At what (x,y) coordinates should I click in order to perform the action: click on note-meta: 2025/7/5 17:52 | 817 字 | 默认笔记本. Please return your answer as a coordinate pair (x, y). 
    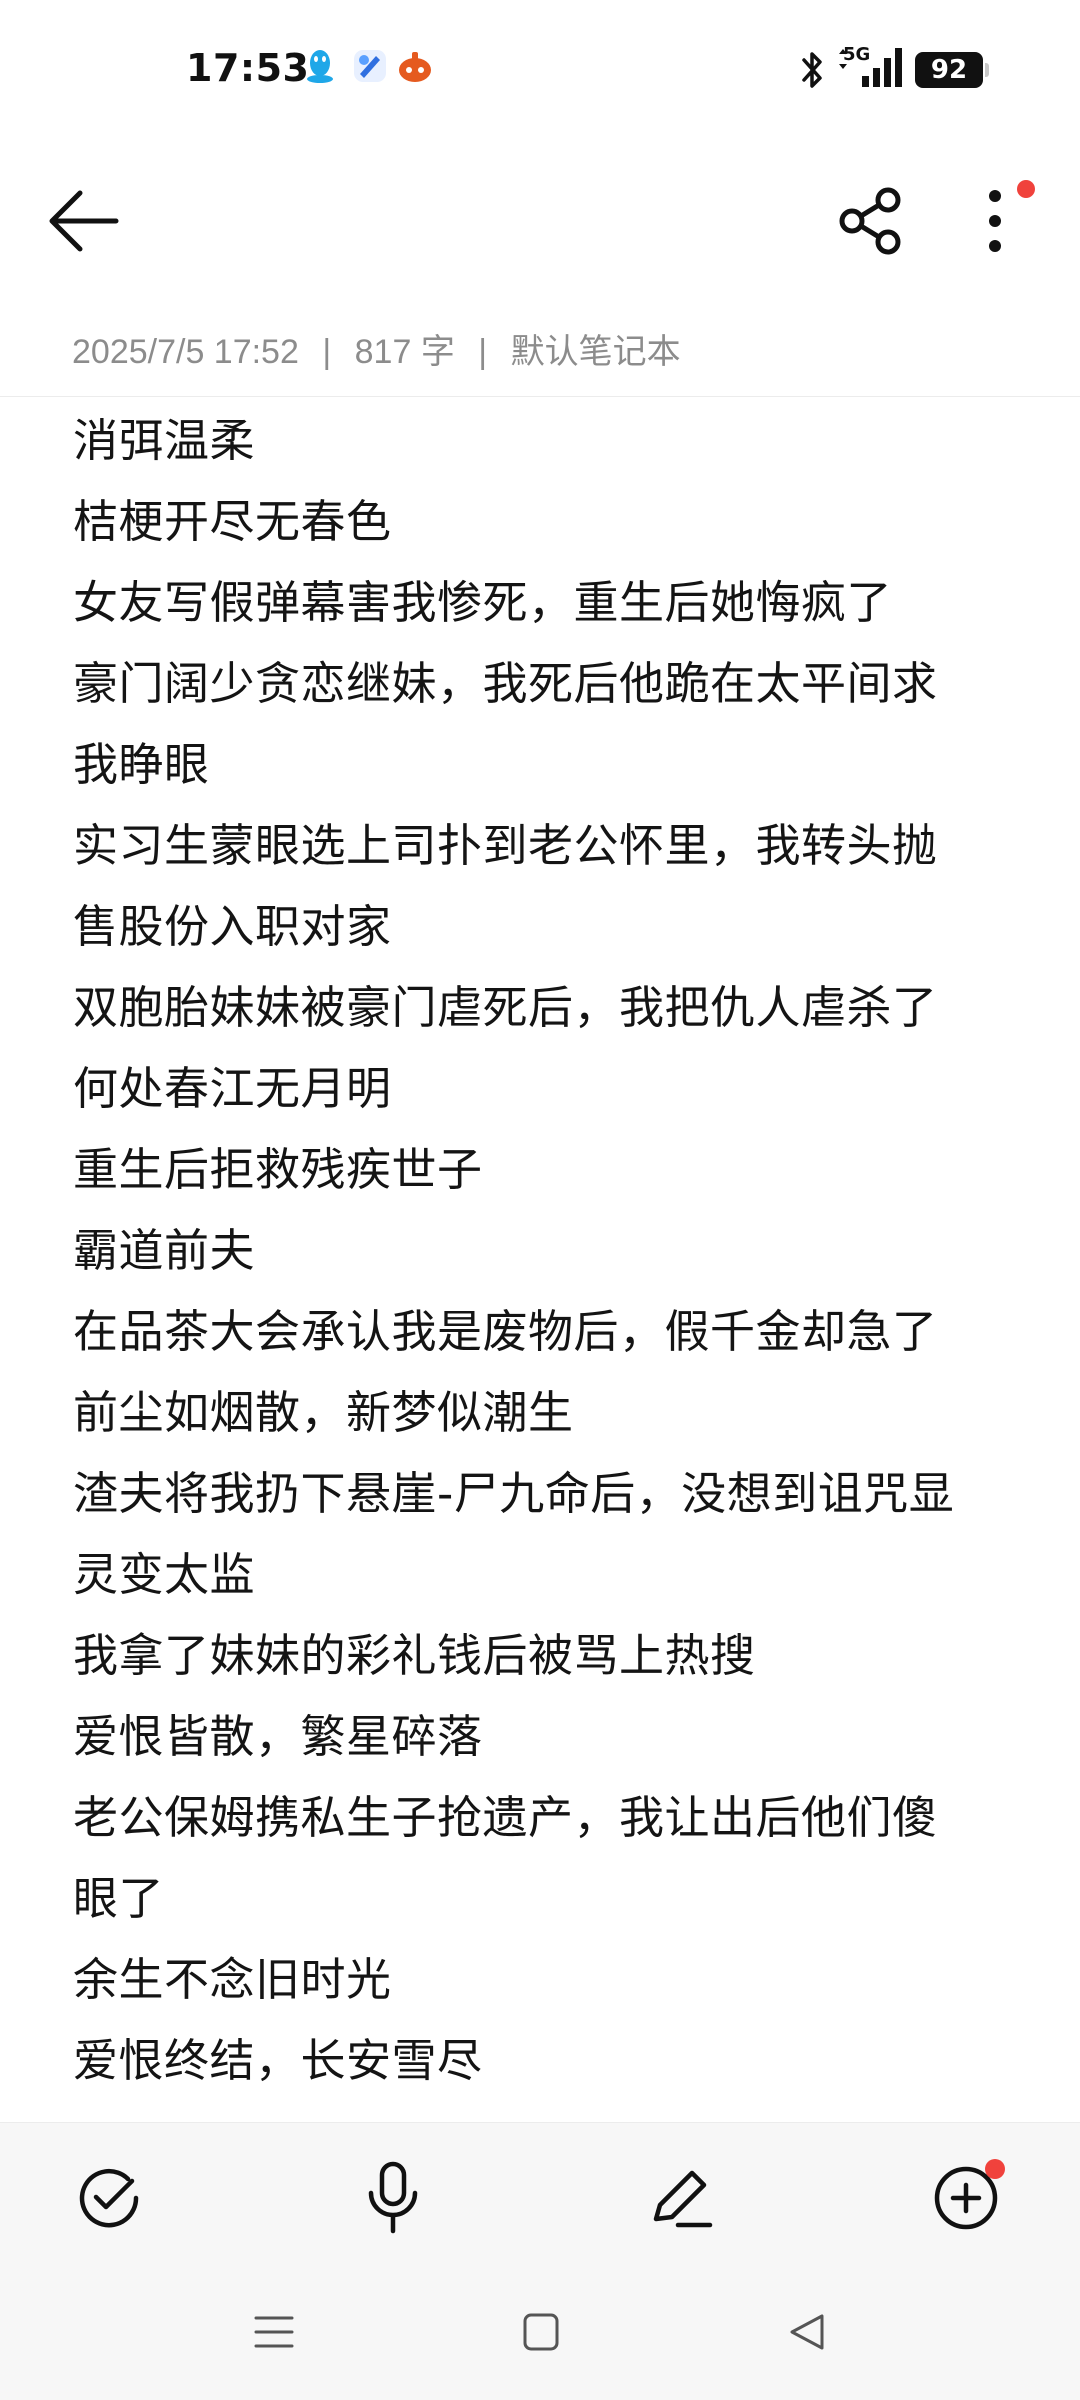
    Looking at the image, I should click on (376, 349).